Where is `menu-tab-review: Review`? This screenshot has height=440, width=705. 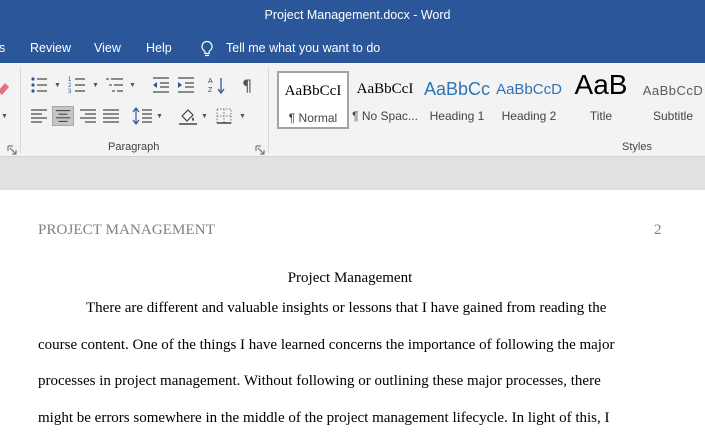 menu-tab-review: Review is located at coordinates (50, 48).